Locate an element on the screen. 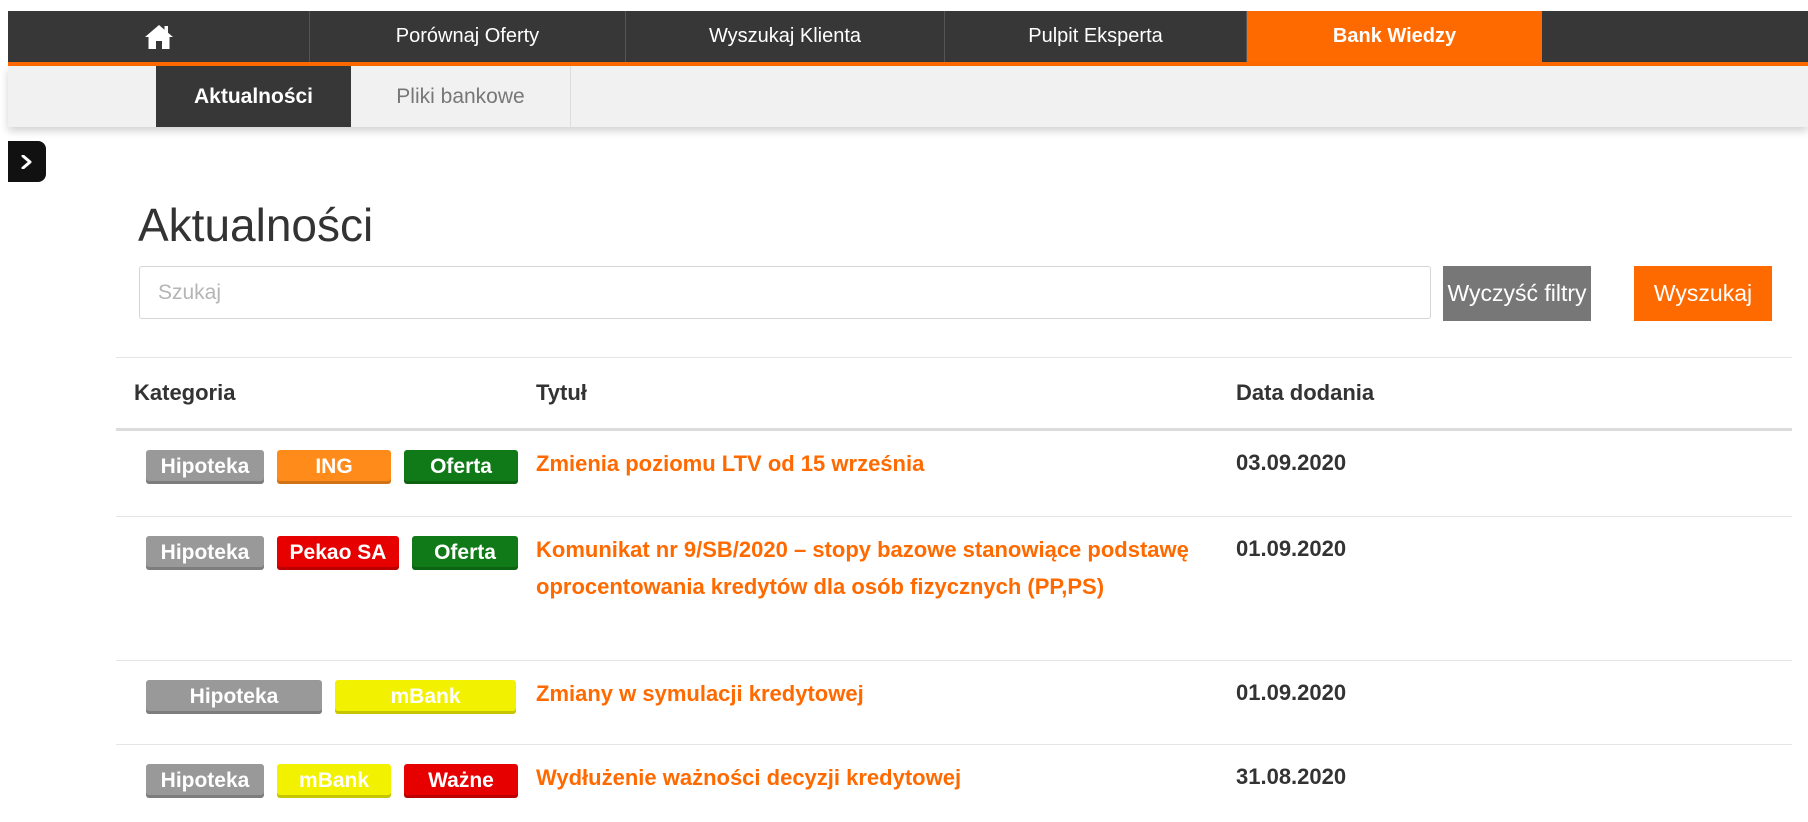  subnav-pliki-bankowe: Pliki bankowe is located at coordinates (461, 96).